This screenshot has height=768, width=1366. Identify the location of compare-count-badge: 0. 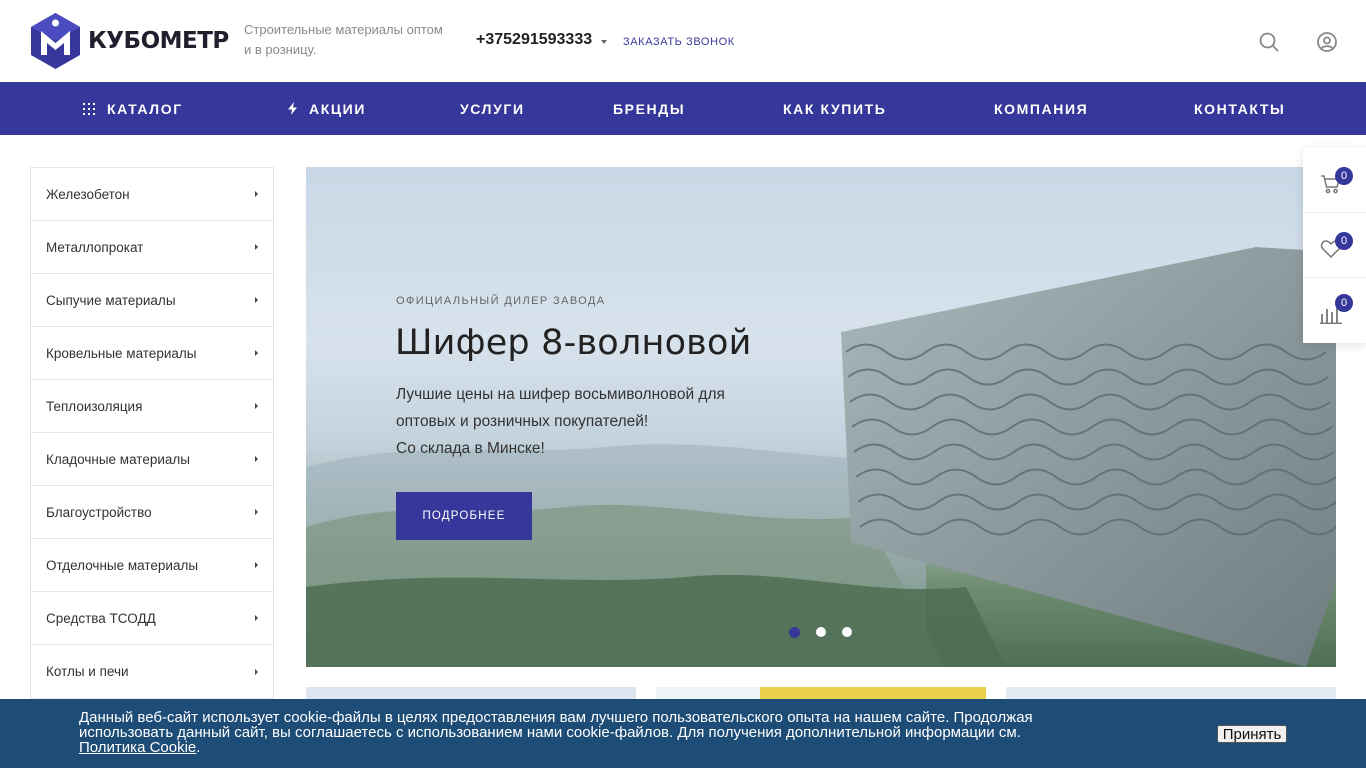
(1344, 303).